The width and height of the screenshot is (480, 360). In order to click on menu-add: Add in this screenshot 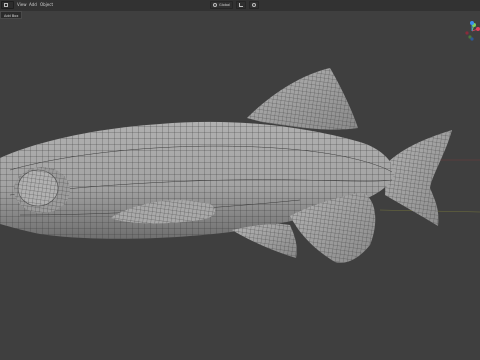, I will do `click(33, 5)`.